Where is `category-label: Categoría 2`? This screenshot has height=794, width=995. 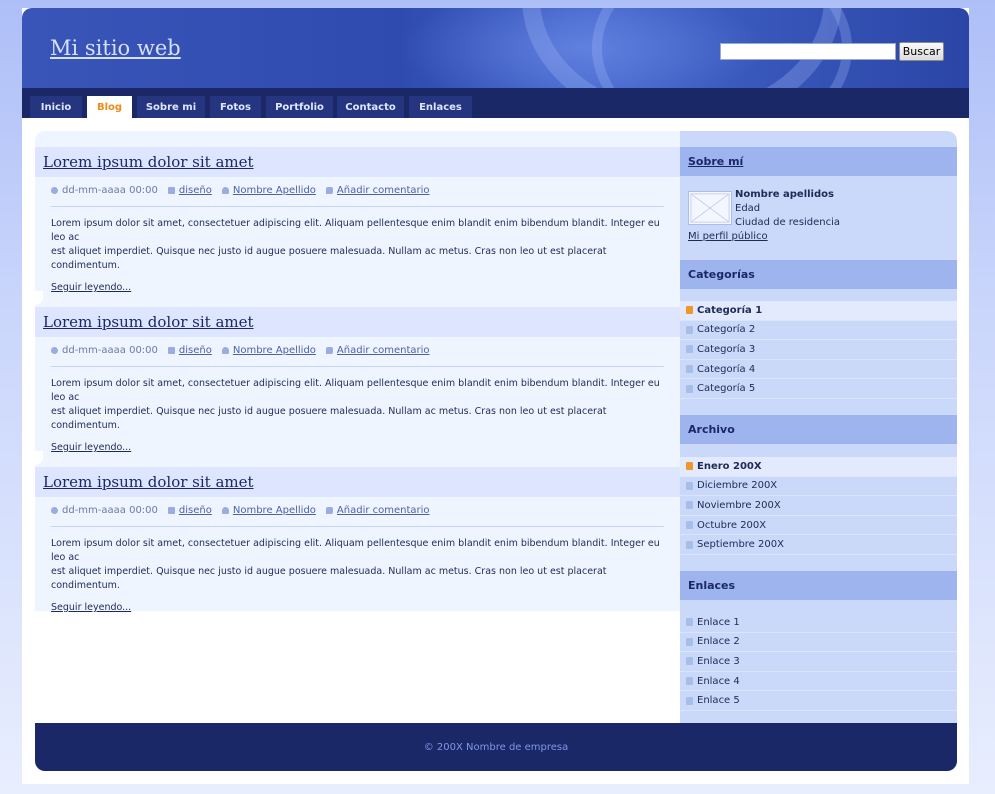 category-label: Categoría 2 is located at coordinates (726, 330).